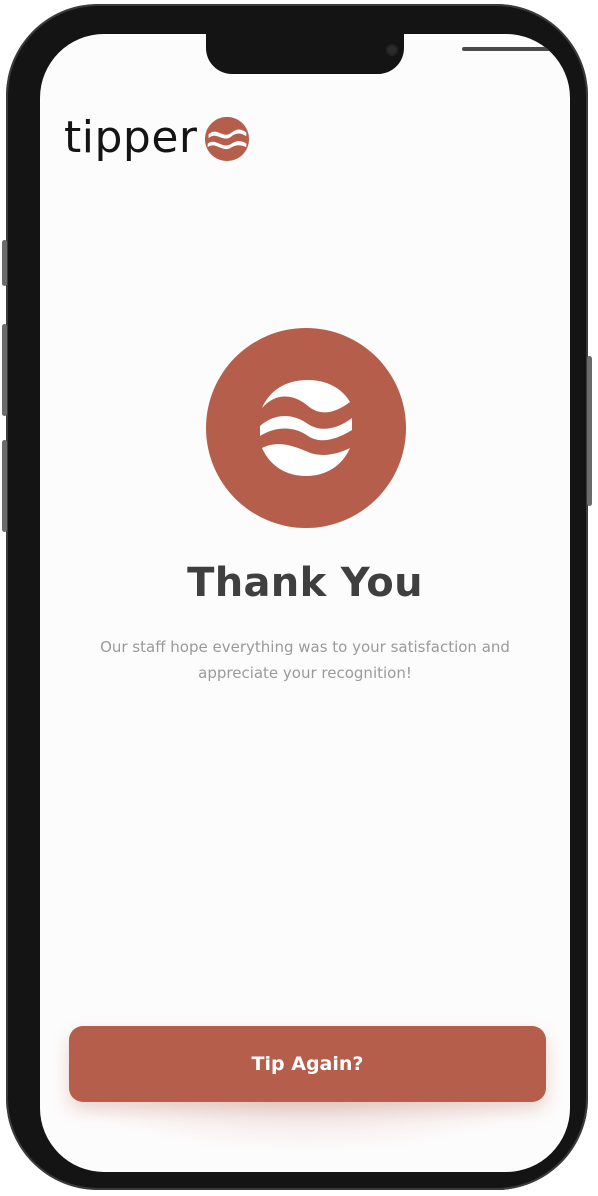 This screenshot has width=598, height=1196. Describe the element at coordinates (507, 49) in the screenshot. I see `earpiece-speaker` at that location.